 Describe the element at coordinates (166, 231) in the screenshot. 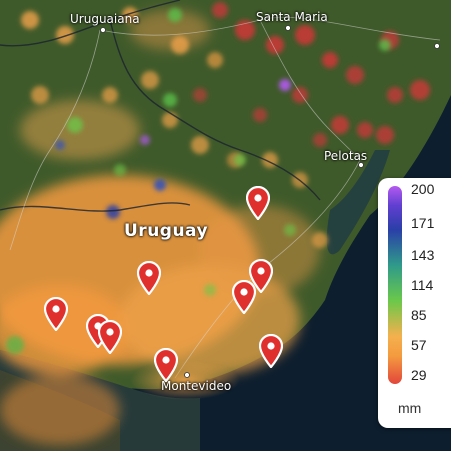

I see `country-label: Uruguay` at that location.